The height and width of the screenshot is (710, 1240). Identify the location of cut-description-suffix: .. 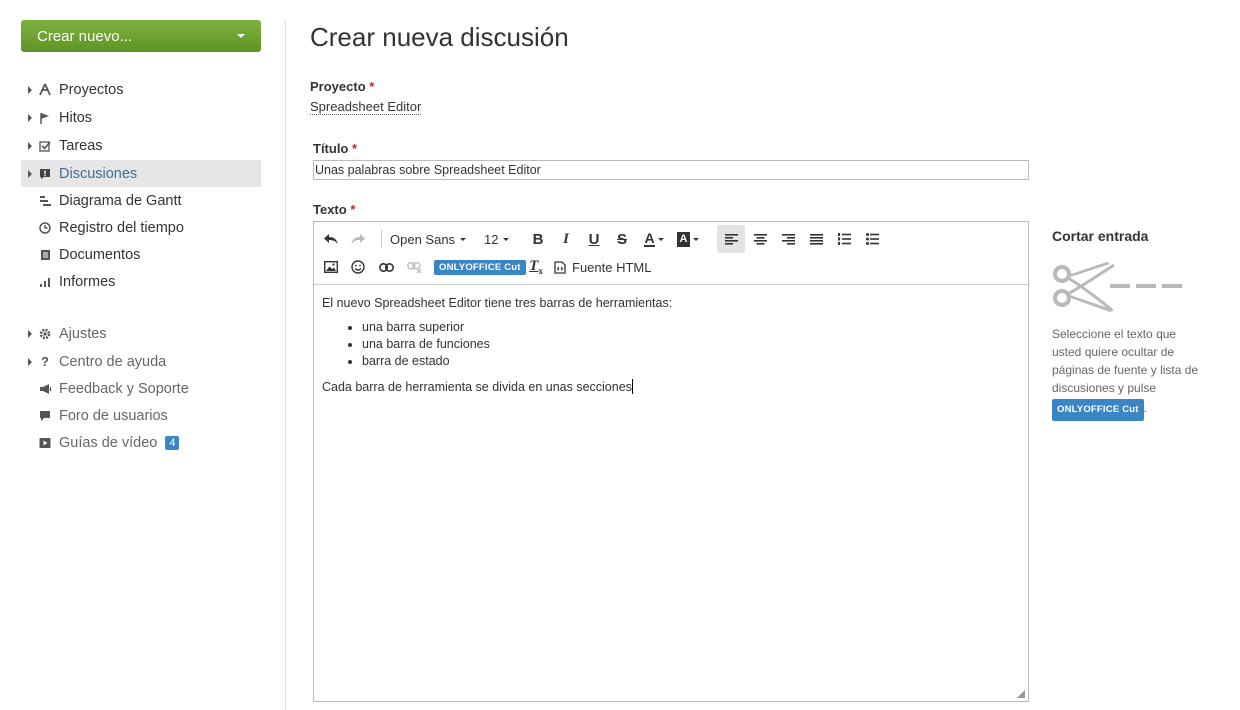
(1145, 408).